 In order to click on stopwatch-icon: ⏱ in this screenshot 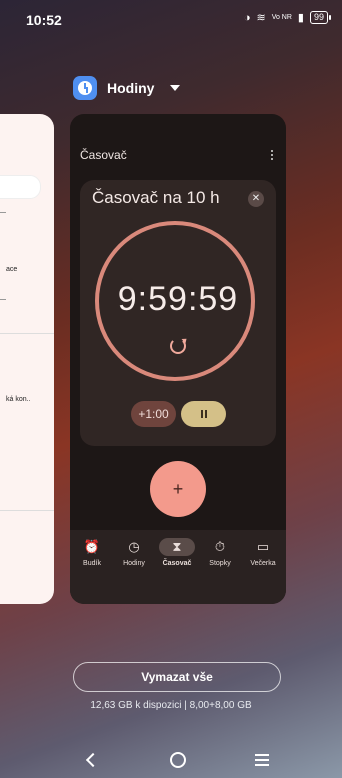, I will do `click(220, 546)`.